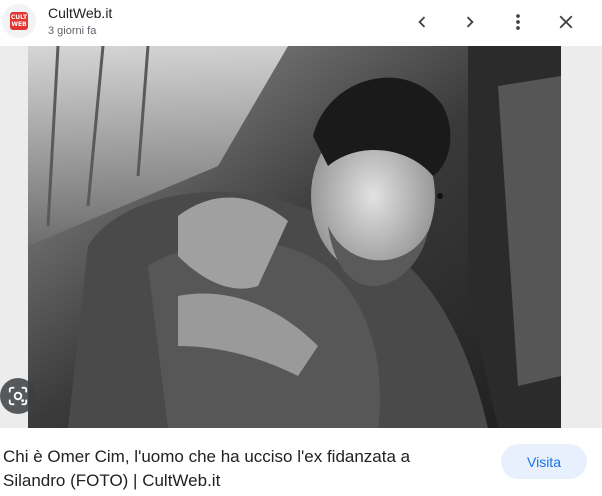 The height and width of the screenshot is (496, 602). I want to click on site-favicon: CULT WEB, so click(19, 21).